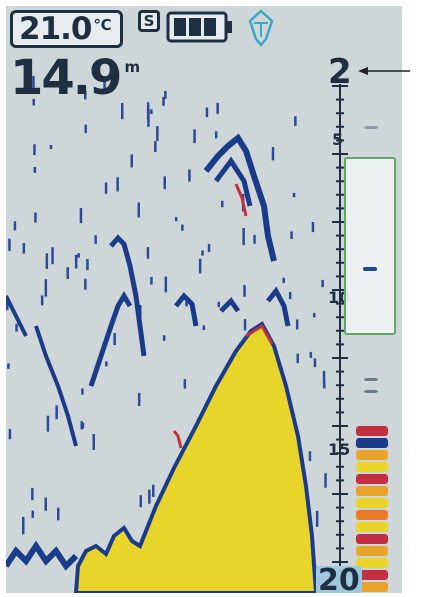 Image resolution: width=422 pixels, height=597 pixels. I want to click on bottom-clutter, so click(42, 555).